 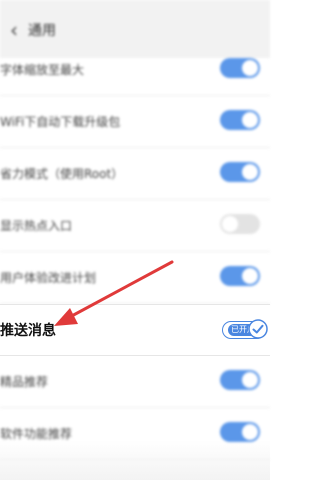 What do you see at coordinates (135, 174) in the screenshot?
I see `setting-row-power-mode: 省力模式（使用Root）` at bounding box center [135, 174].